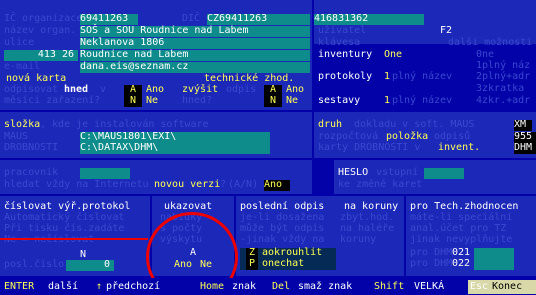  What do you see at coordinates (195, 43) in the screenshot?
I see `street-field: Neklanova 1806` at bounding box center [195, 43].